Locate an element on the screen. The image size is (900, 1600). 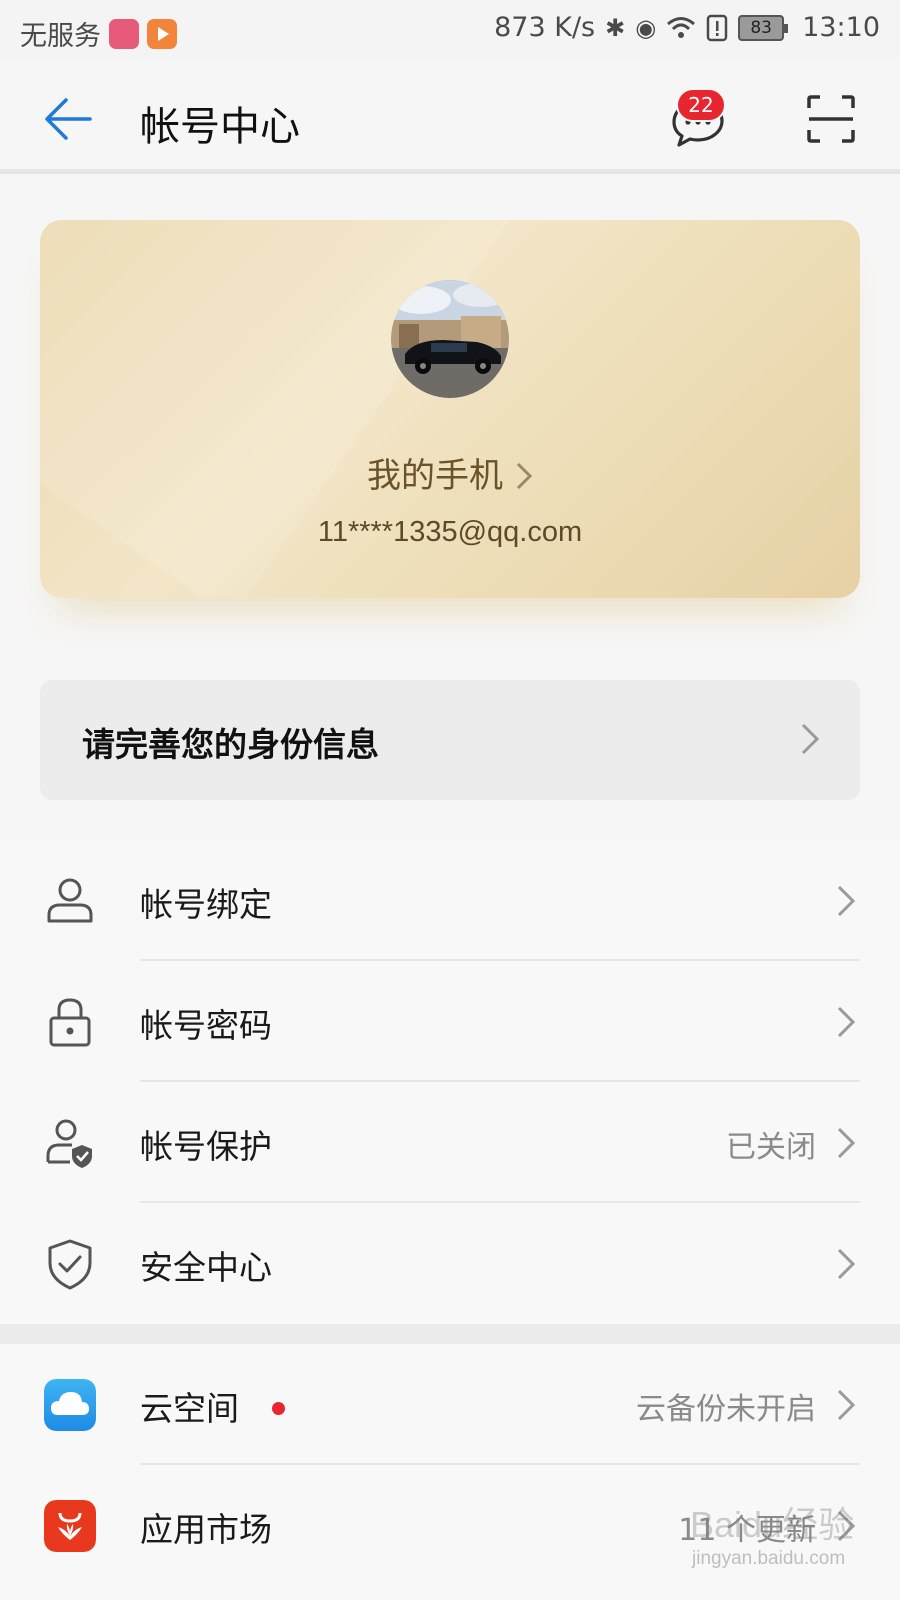
section-divider is located at coordinates (450, 1334).